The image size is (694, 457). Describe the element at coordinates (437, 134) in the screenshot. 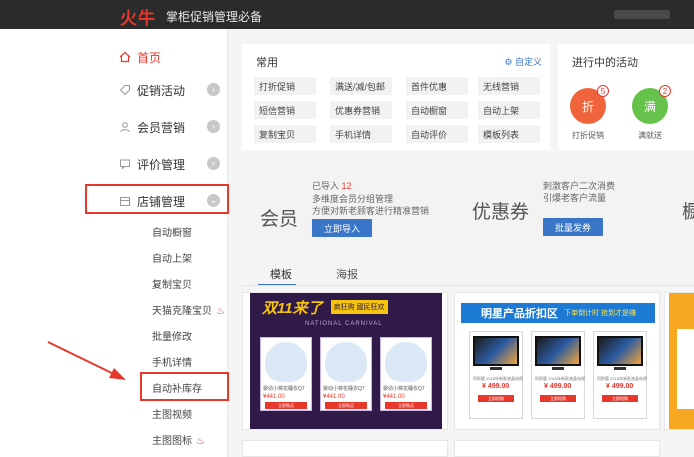

I see `common-chip: 自动评价` at that location.